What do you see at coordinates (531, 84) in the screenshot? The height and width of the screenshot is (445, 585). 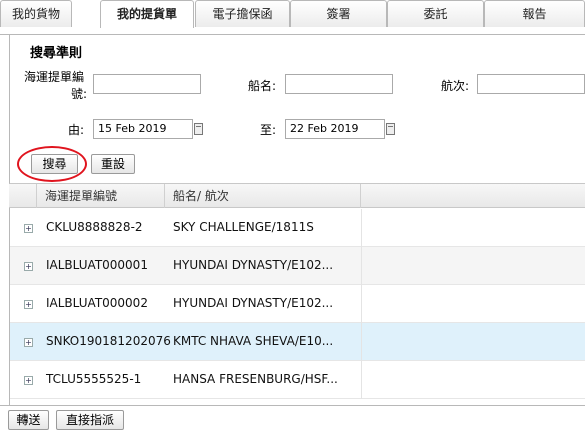 I see `voyage-input` at bounding box center [531, 84].